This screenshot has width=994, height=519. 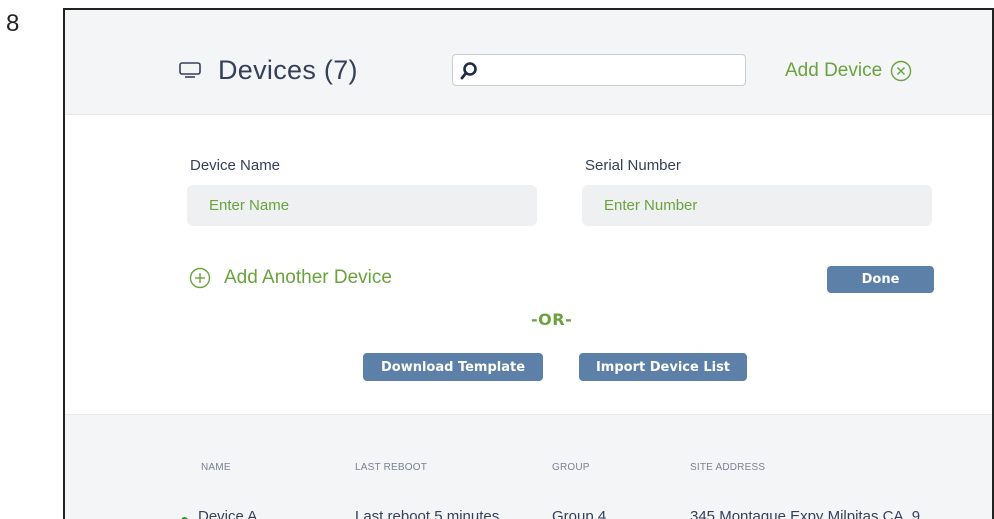 What do you see at coordinates (216, 467) in the screenshot?
I see `column-header-name: NAME` at bounding box center [216, 467].